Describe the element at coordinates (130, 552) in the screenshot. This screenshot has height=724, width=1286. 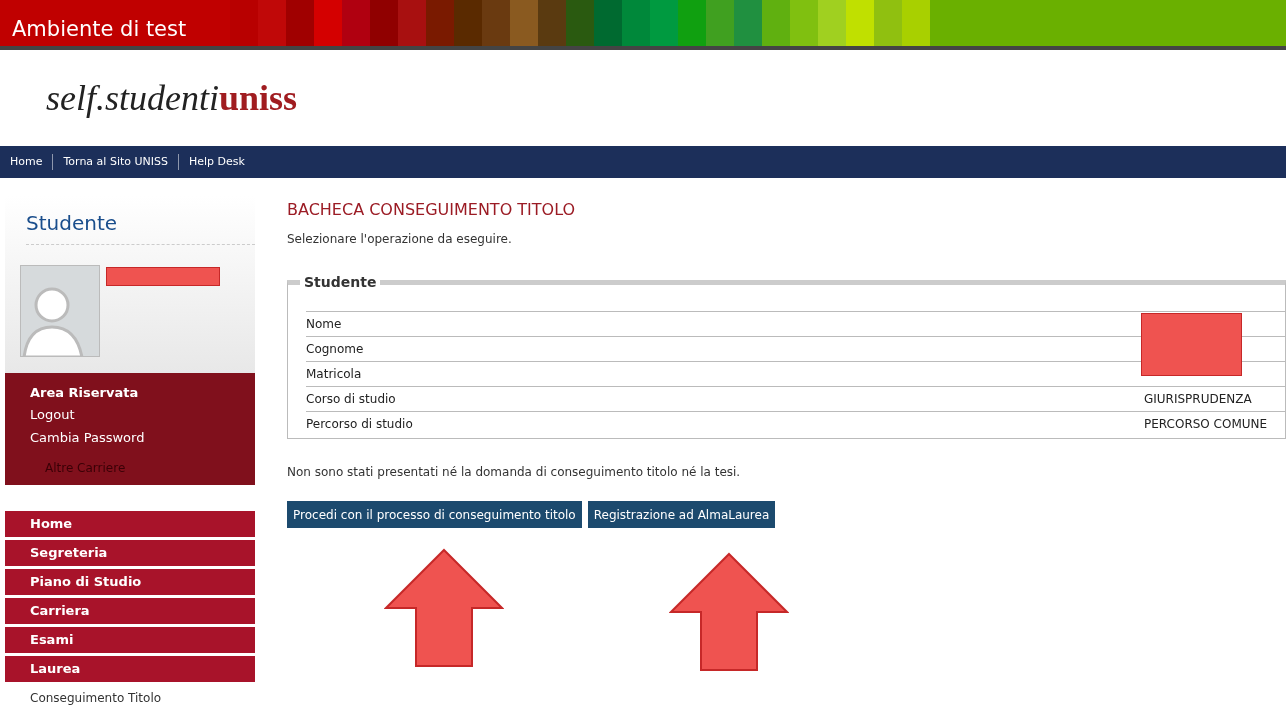
I see `menu-item: Segreteria` at that location.